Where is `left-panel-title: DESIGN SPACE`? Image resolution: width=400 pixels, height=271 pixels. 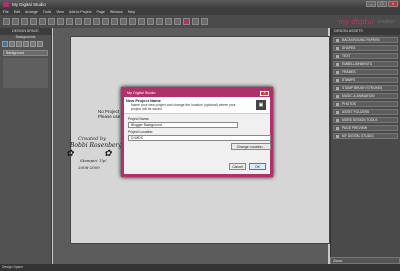
left-panel-title: DESIGN SPACE is located at coordinates (25, 31).